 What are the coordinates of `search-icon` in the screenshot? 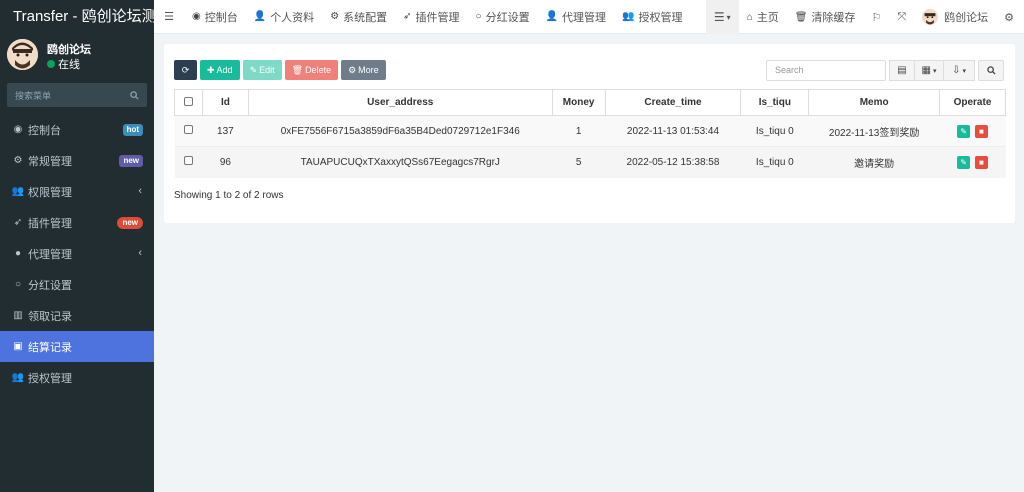 It's located at (134, 95).